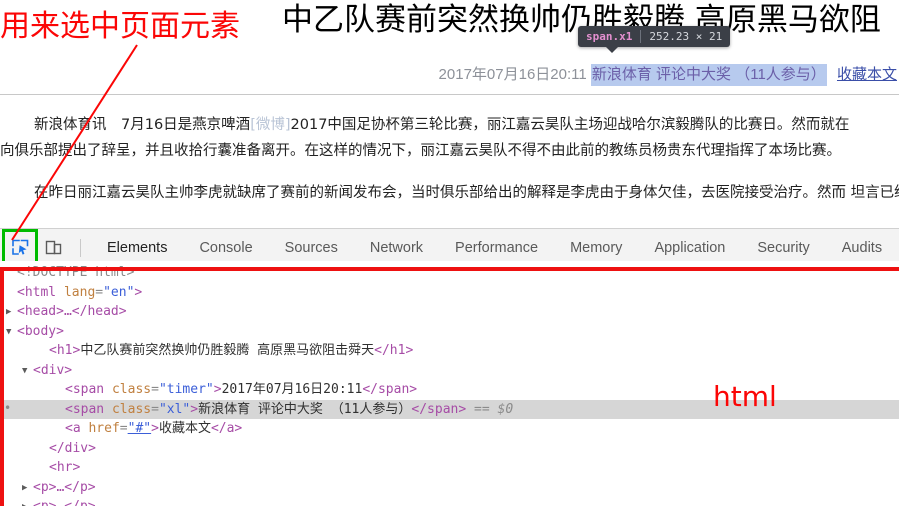  I want to click on dom-row-content: ▶<a href="#">收藏本文</a>, so click(124, 428).